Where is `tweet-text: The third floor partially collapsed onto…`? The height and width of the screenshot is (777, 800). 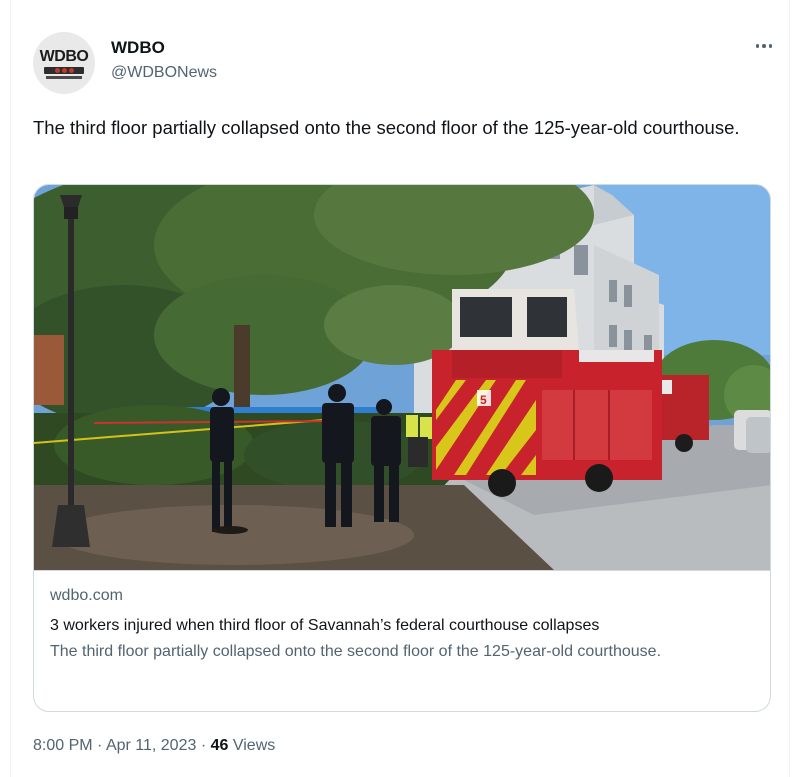
tweet-text: The third floor partially collapsed onto… is located at coordinates (386, 127).